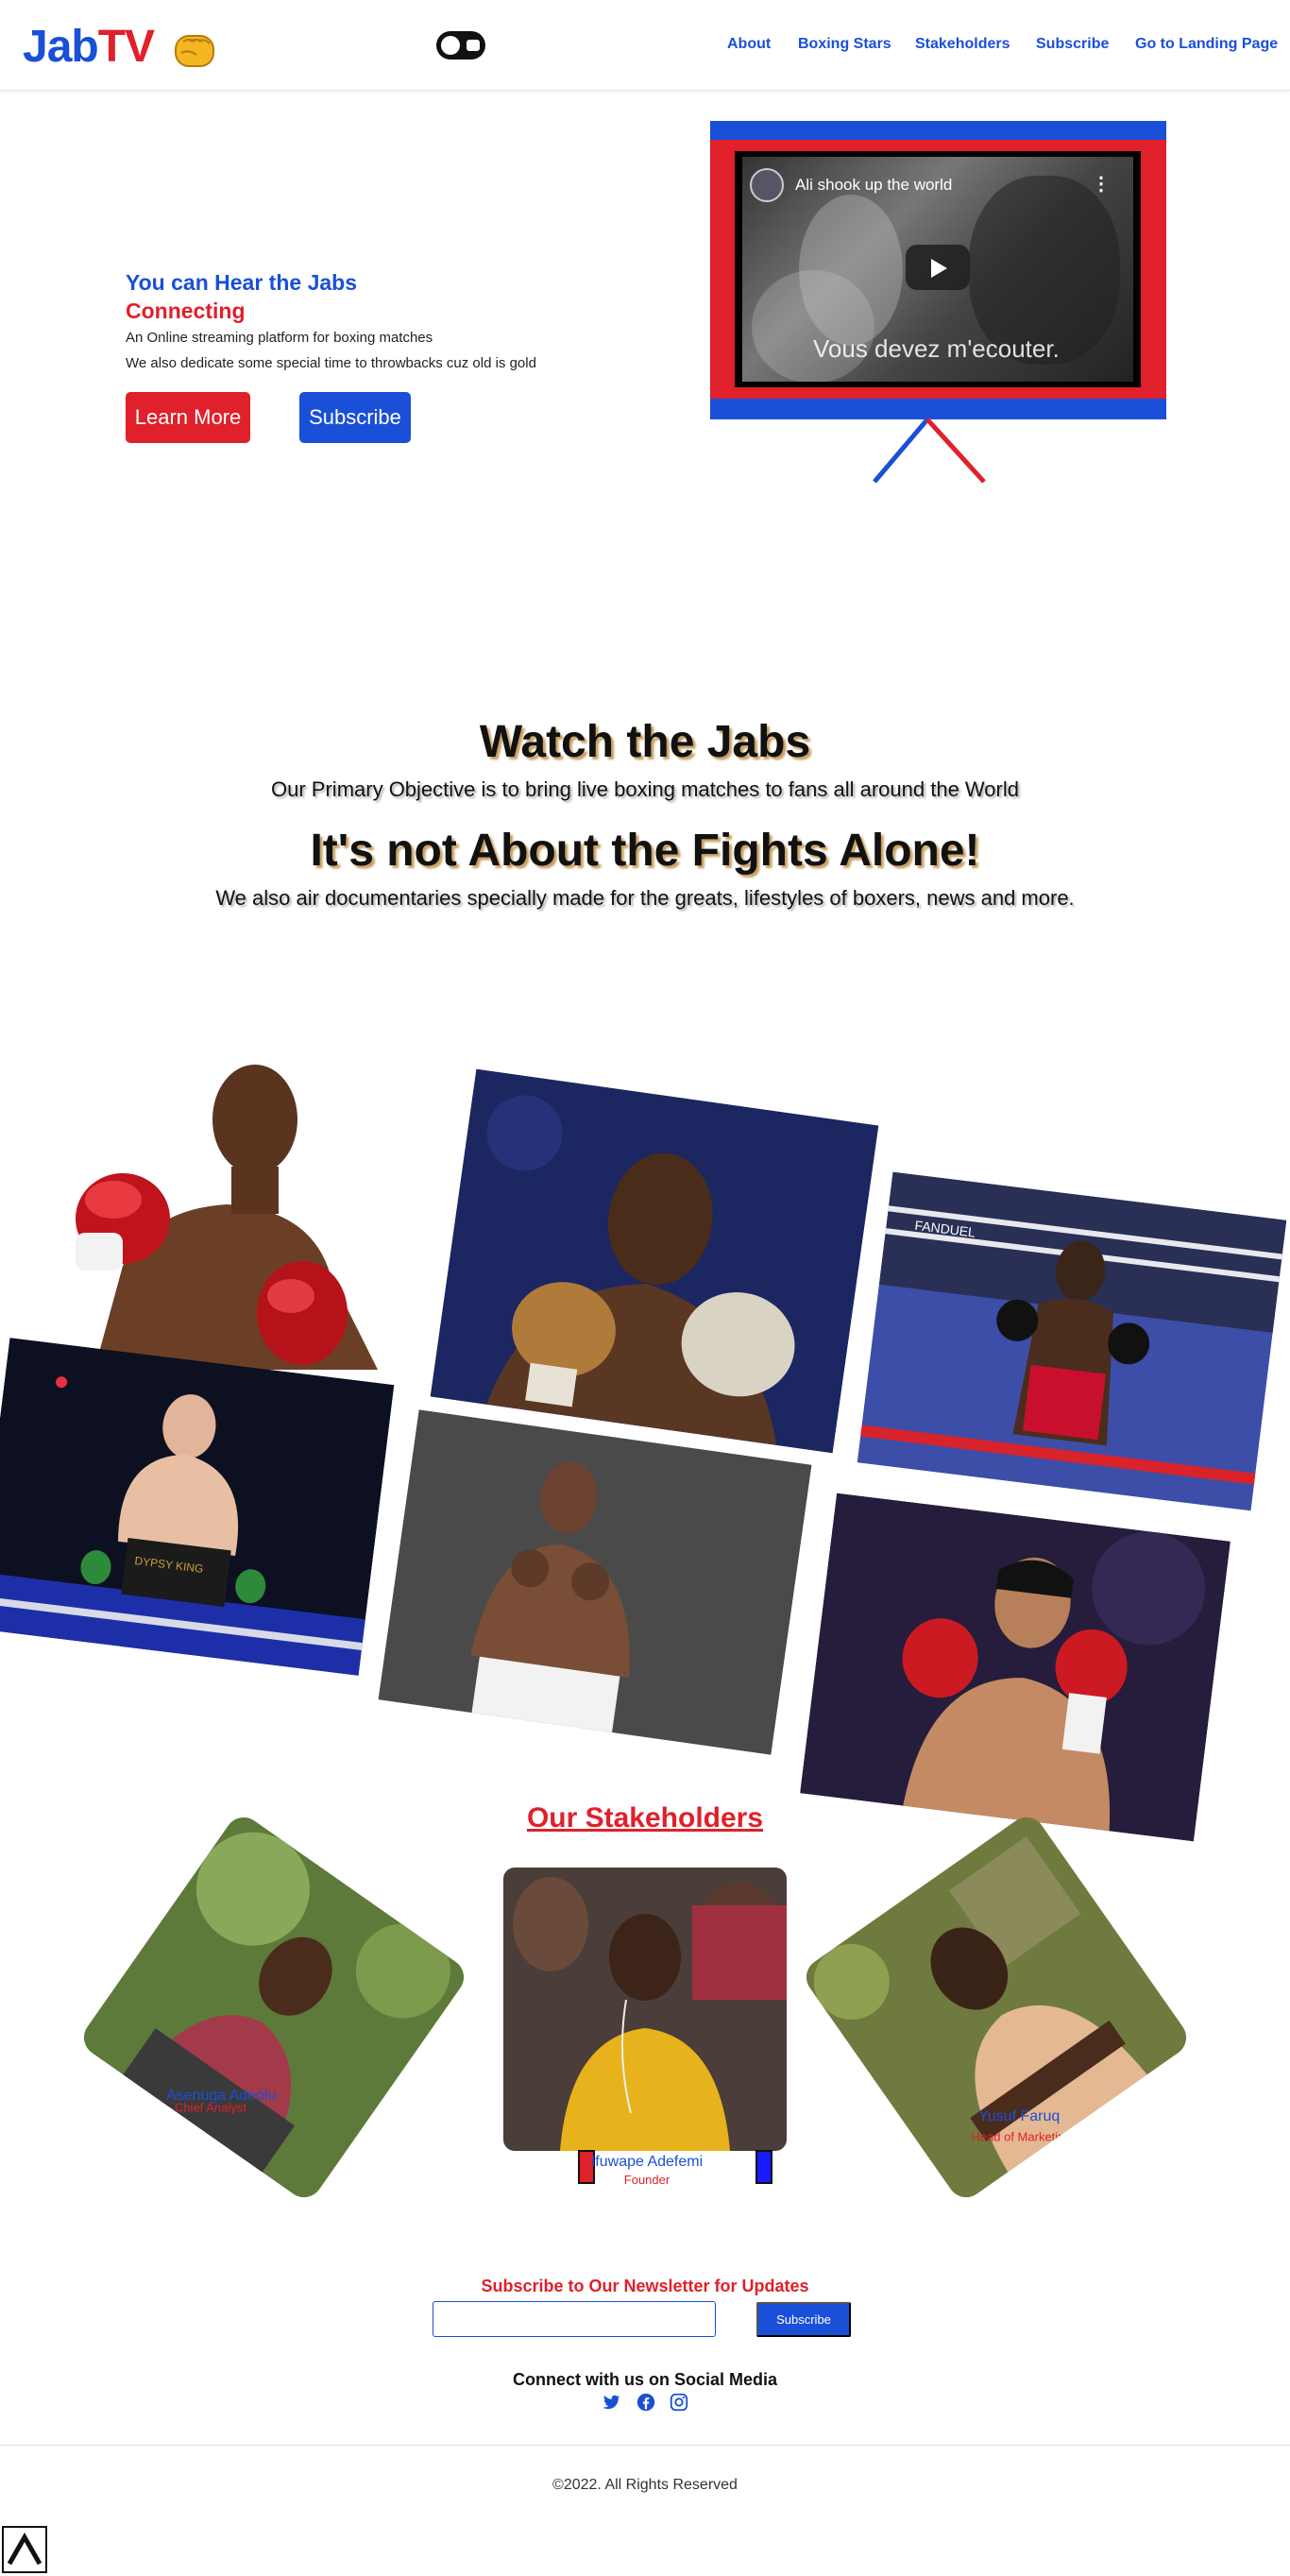 This screenshot has width=1290, height=2576. Describe the element at coordinates (645, 1818) in the screenshot. I see `stakeholders-title: Our Stakeholders` at that location.